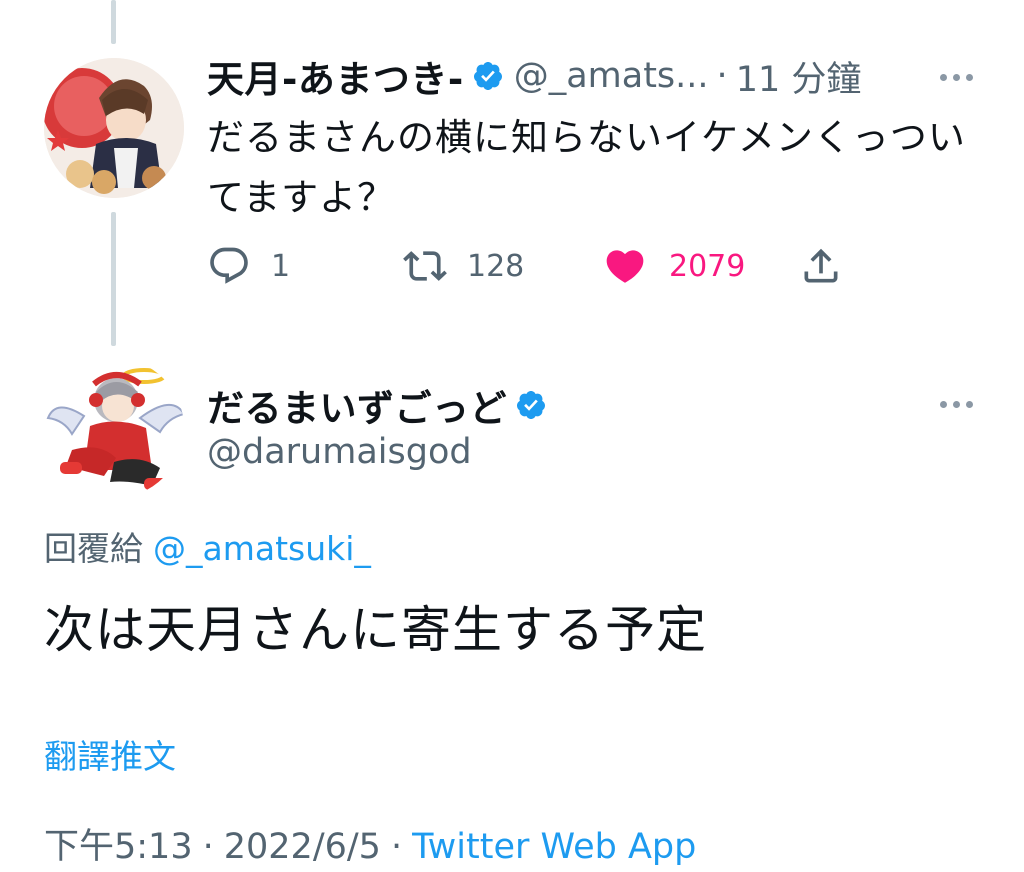 The width and height of the screenshot is (1024, 872). Describe the element at coordinates (357, 405) in the screenshot. I see `tweet2-author-name: だるまいずごっど` at that location.